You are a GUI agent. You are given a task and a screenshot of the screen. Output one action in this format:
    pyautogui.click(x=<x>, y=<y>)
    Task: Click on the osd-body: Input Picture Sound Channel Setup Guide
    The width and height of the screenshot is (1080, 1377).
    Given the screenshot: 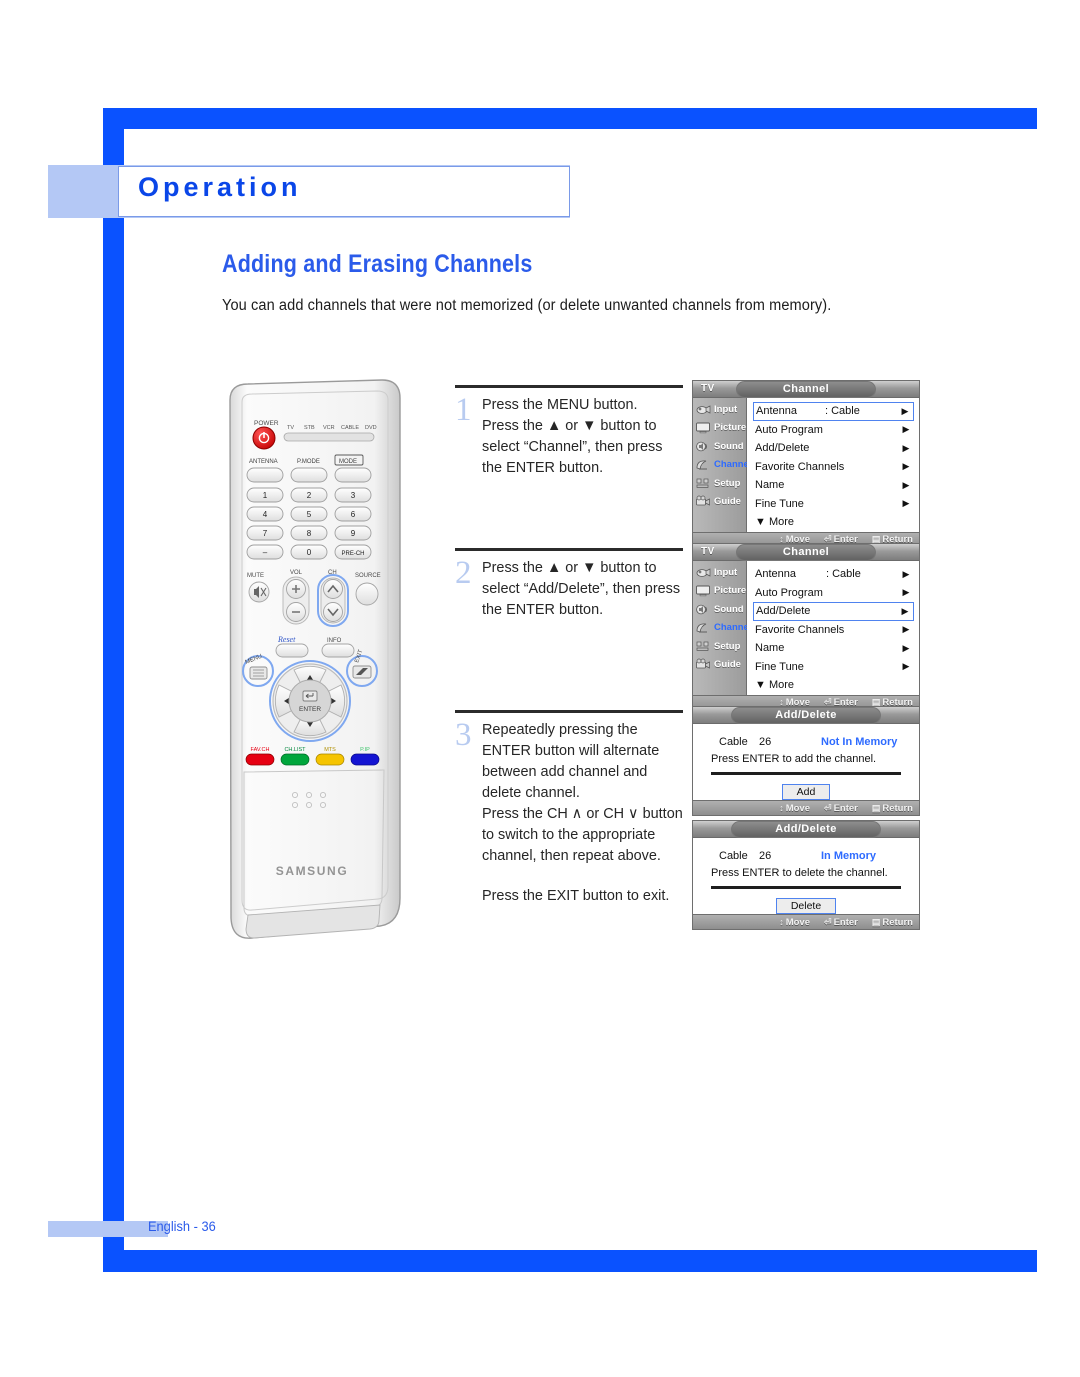 What is the action you would take?
    pyautogui.click(x=806, y=465)
    